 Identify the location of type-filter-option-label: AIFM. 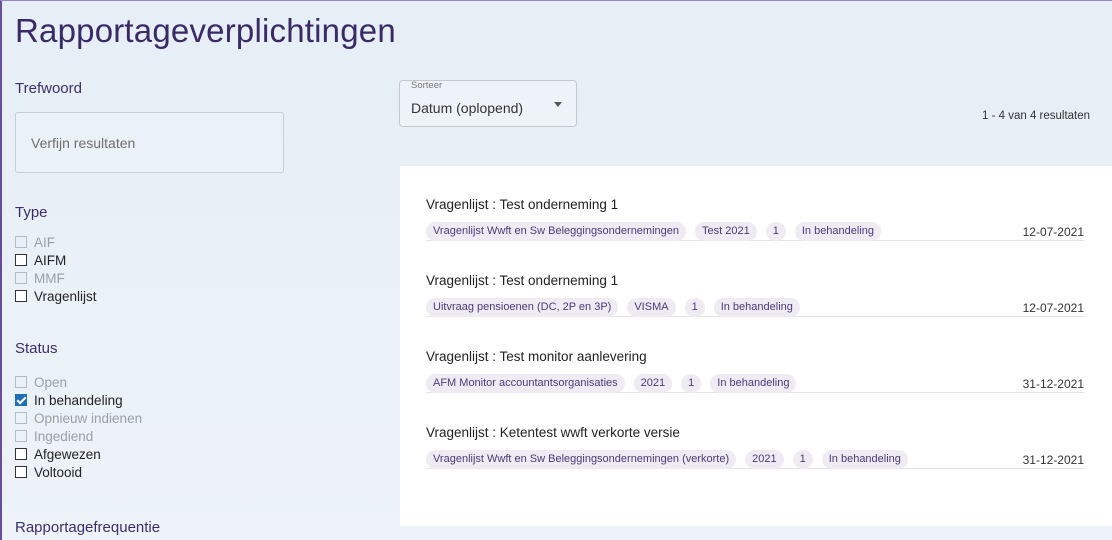
(50, 260).